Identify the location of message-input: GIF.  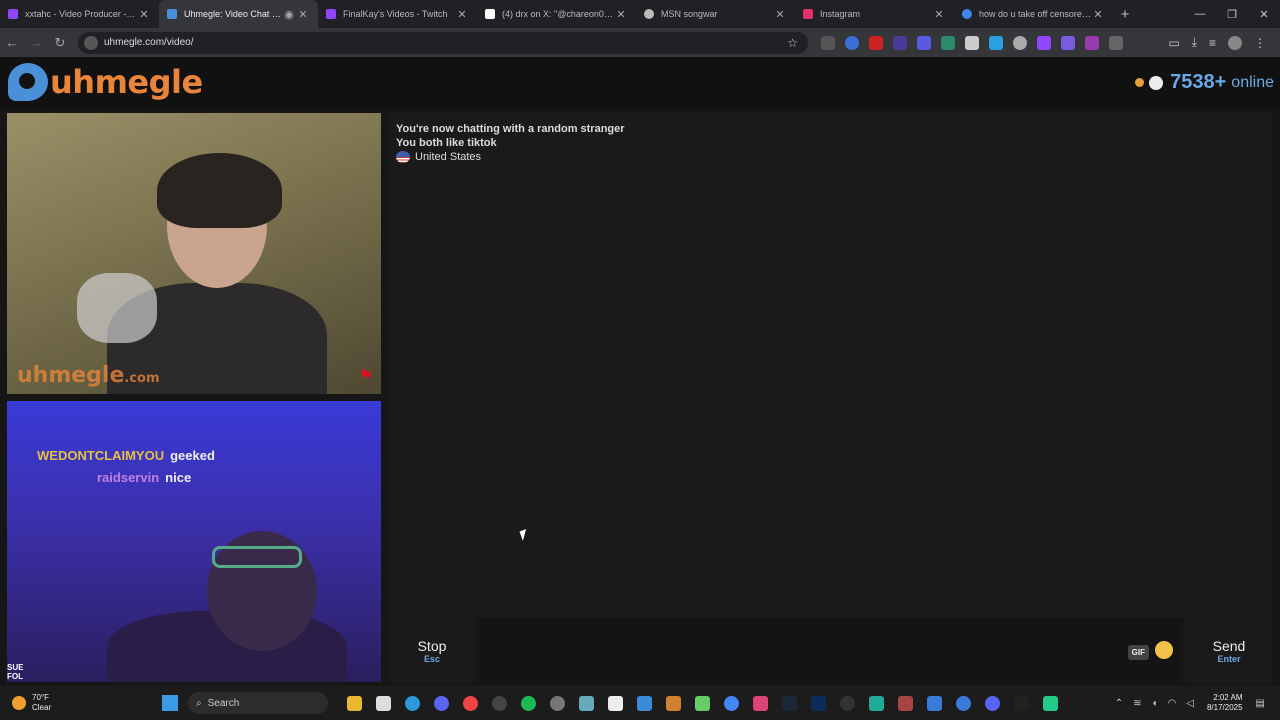
(830, 651).